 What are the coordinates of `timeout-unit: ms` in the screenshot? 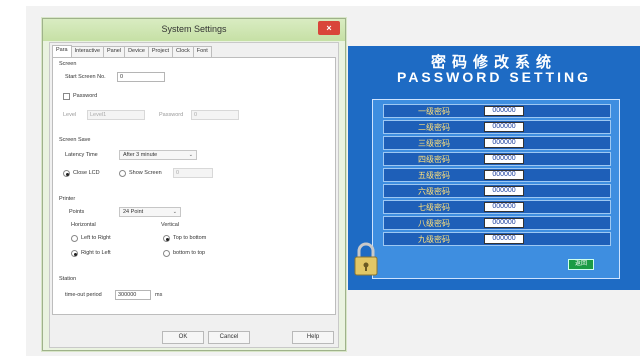 It's located at (159, 295).